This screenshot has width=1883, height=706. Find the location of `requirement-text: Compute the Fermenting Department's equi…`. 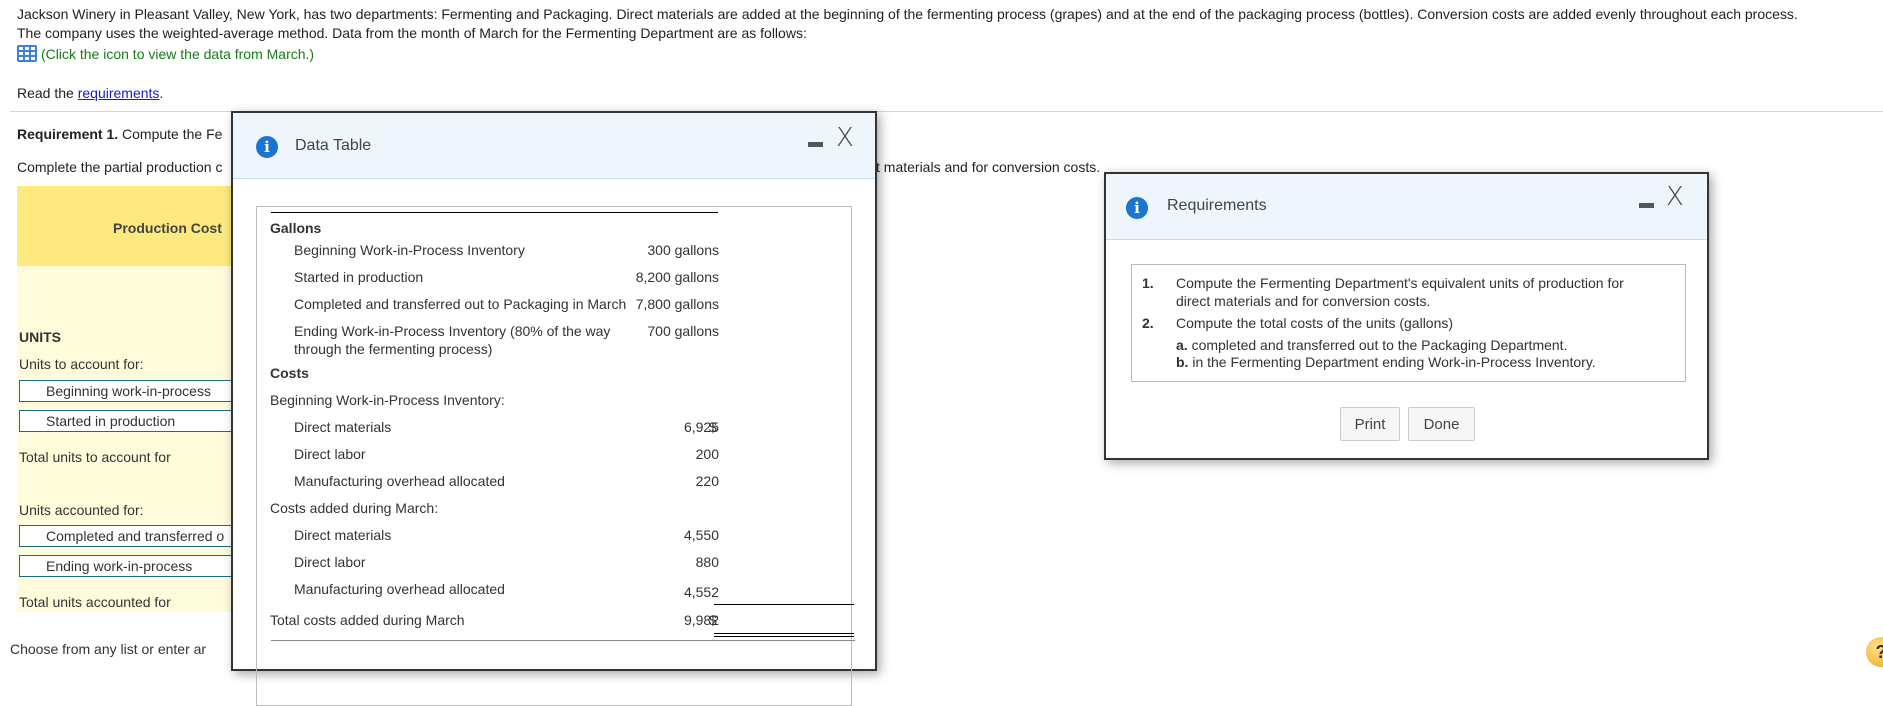

requirement-text: Compute the Fermenting Department's equi… is located at coordinates (1400, 283).